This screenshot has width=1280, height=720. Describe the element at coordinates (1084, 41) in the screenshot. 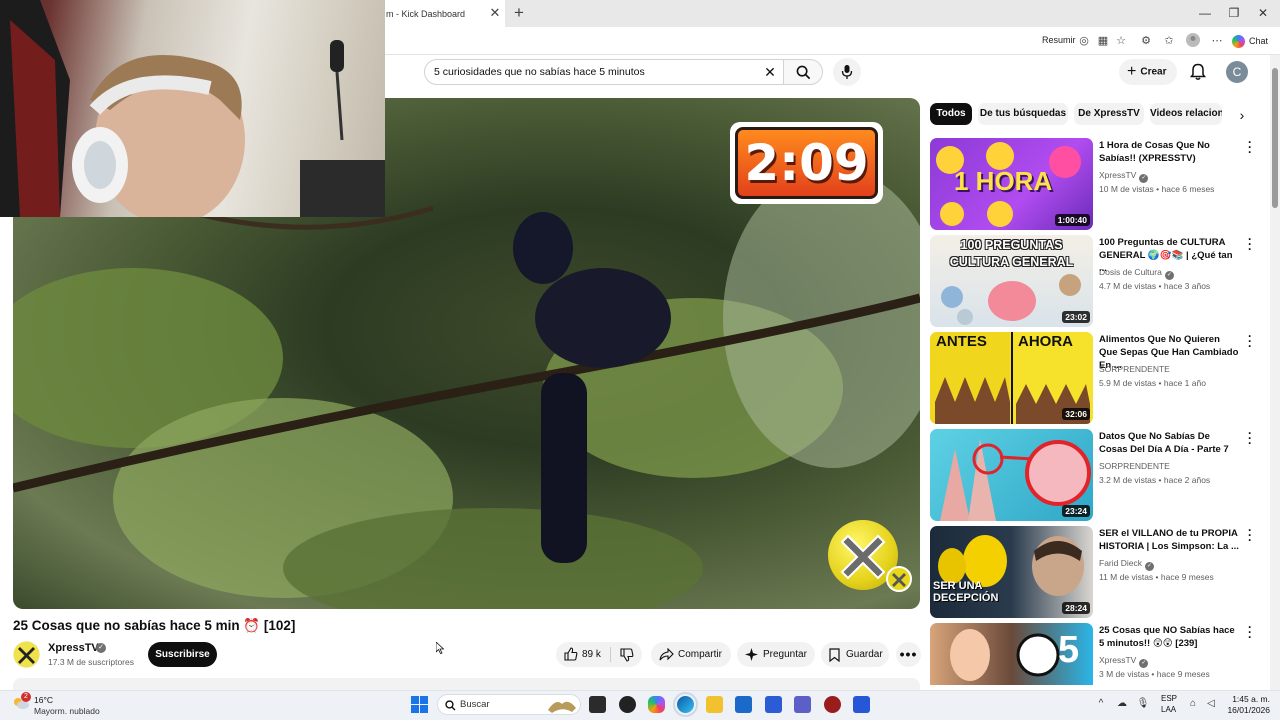

I see `summarize-icon: ◎` at that location.